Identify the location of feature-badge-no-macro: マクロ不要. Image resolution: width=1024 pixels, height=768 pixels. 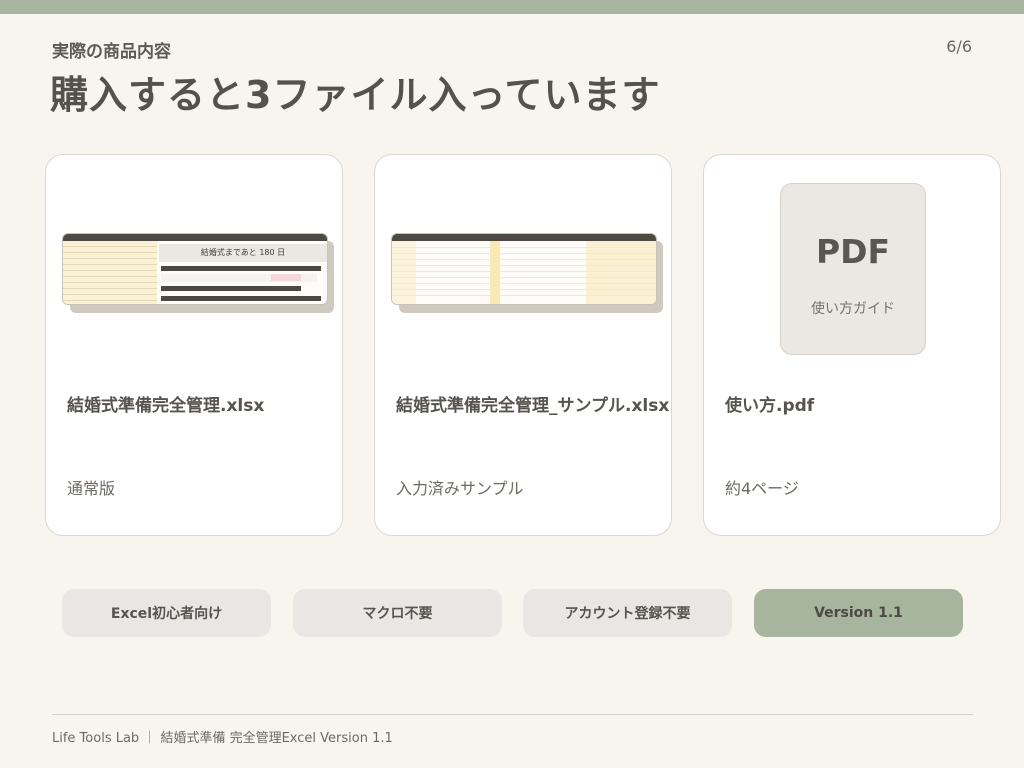
(397, 613).